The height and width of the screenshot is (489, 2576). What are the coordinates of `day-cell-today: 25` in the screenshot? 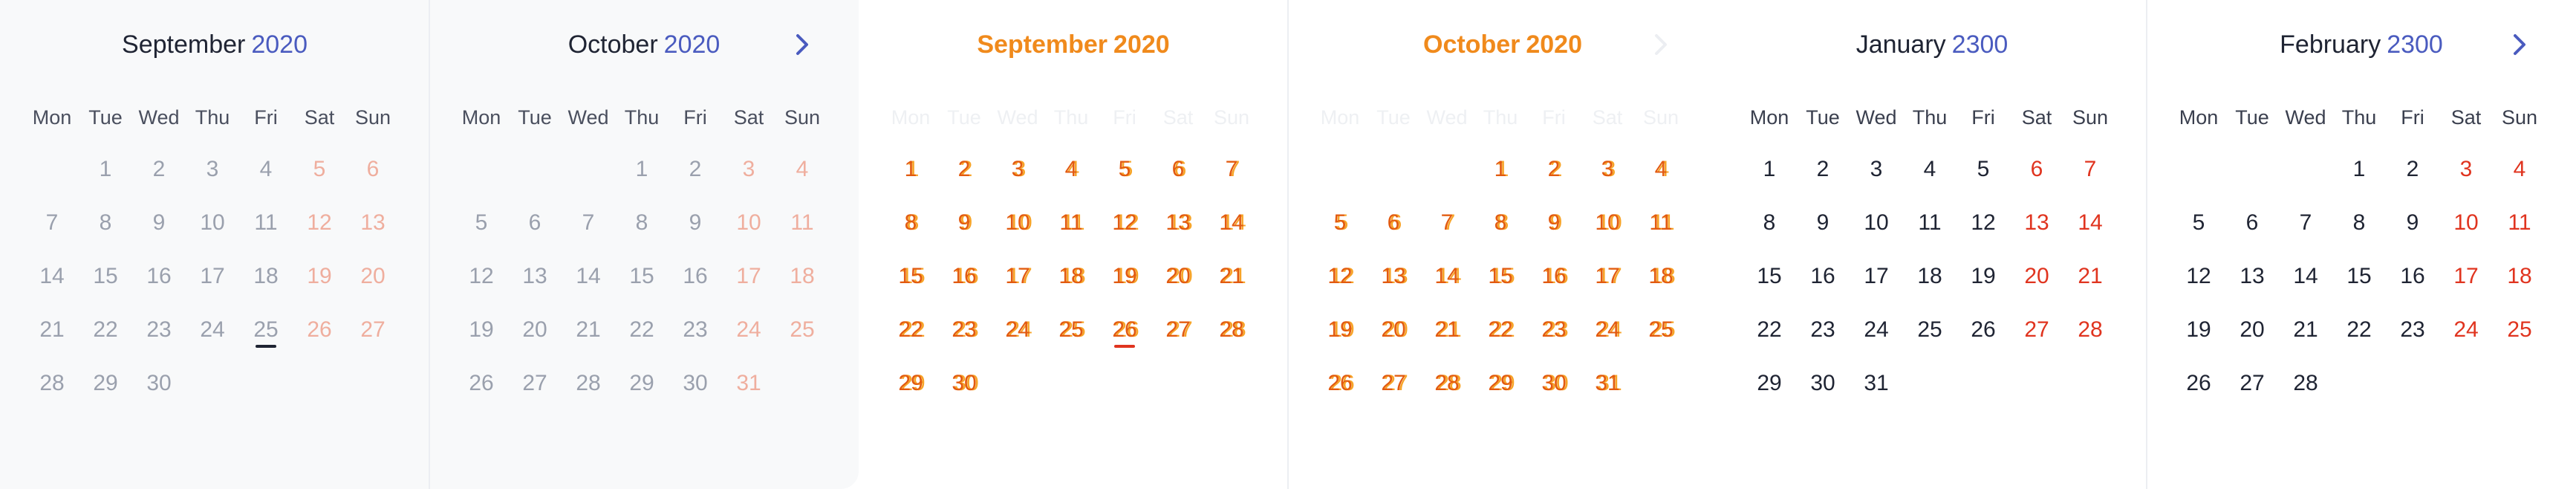 It's located at (266, 330).